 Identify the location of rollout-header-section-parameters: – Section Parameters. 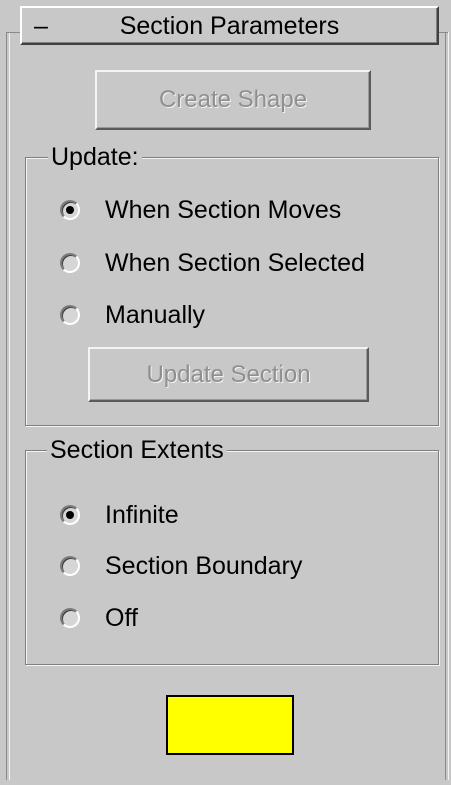
(229, 25).